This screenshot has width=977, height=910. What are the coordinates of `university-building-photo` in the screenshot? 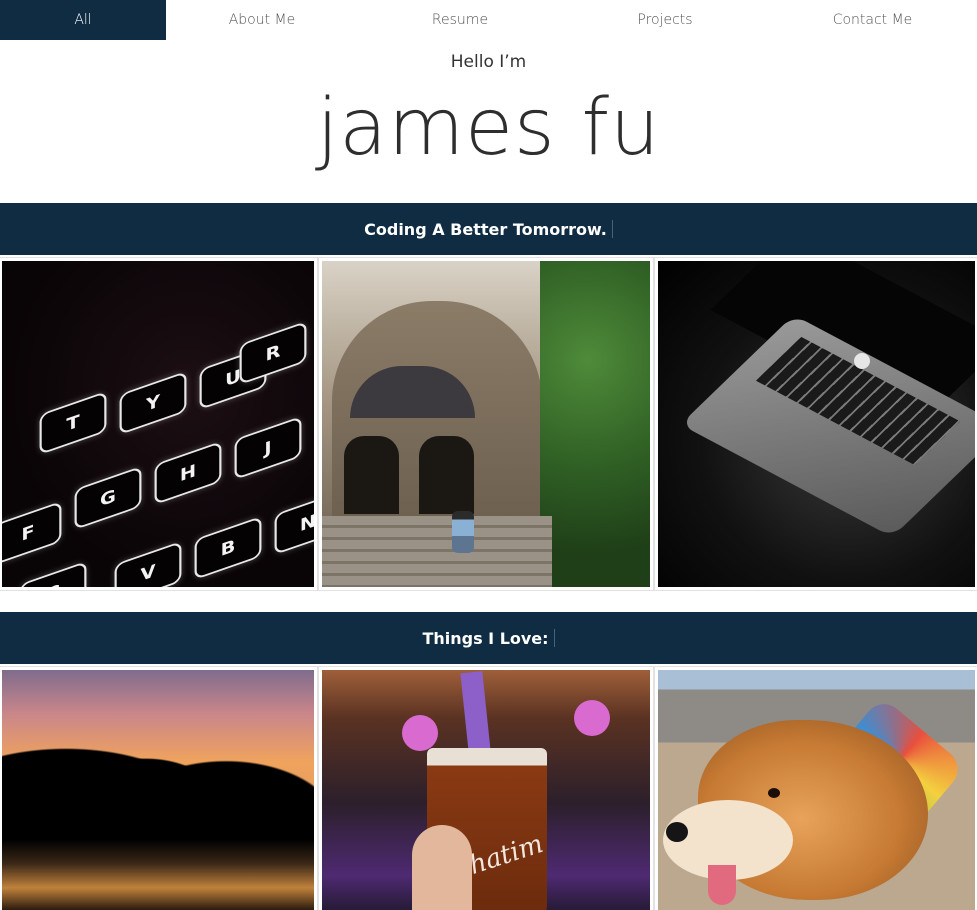 It's located at (486, 424).